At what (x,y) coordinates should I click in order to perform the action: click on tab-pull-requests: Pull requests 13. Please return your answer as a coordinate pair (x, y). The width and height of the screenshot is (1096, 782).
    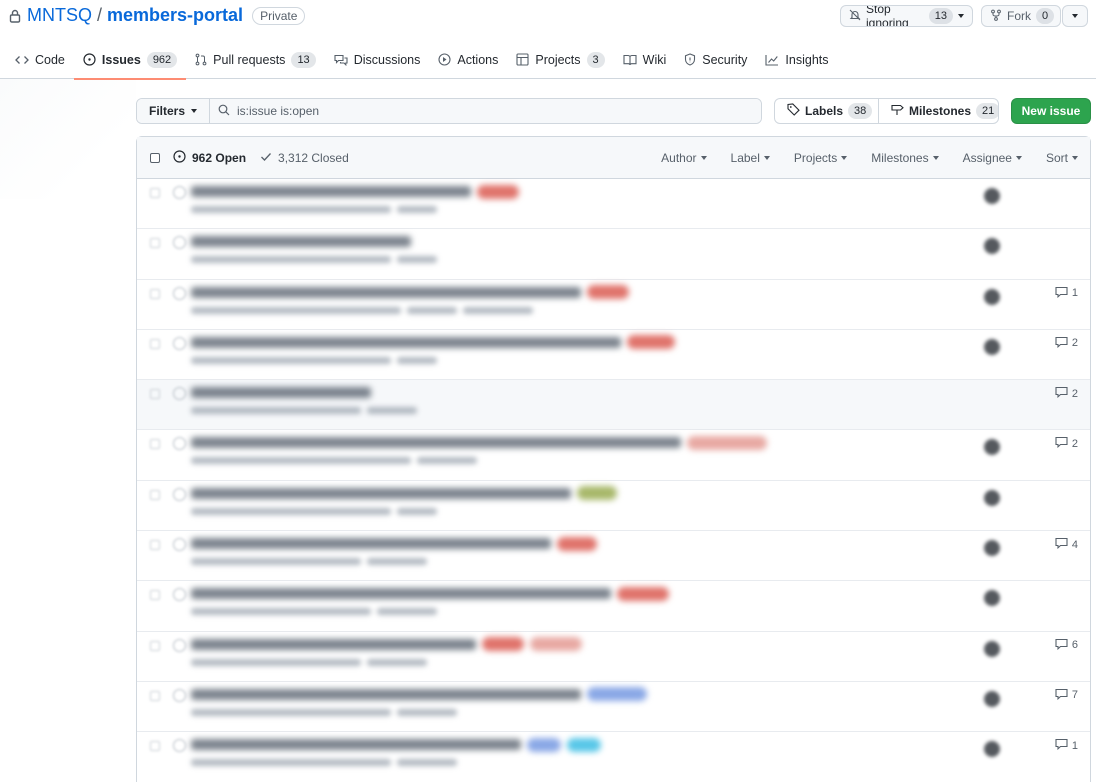
    Looking at the image, I should click on (255, 59).